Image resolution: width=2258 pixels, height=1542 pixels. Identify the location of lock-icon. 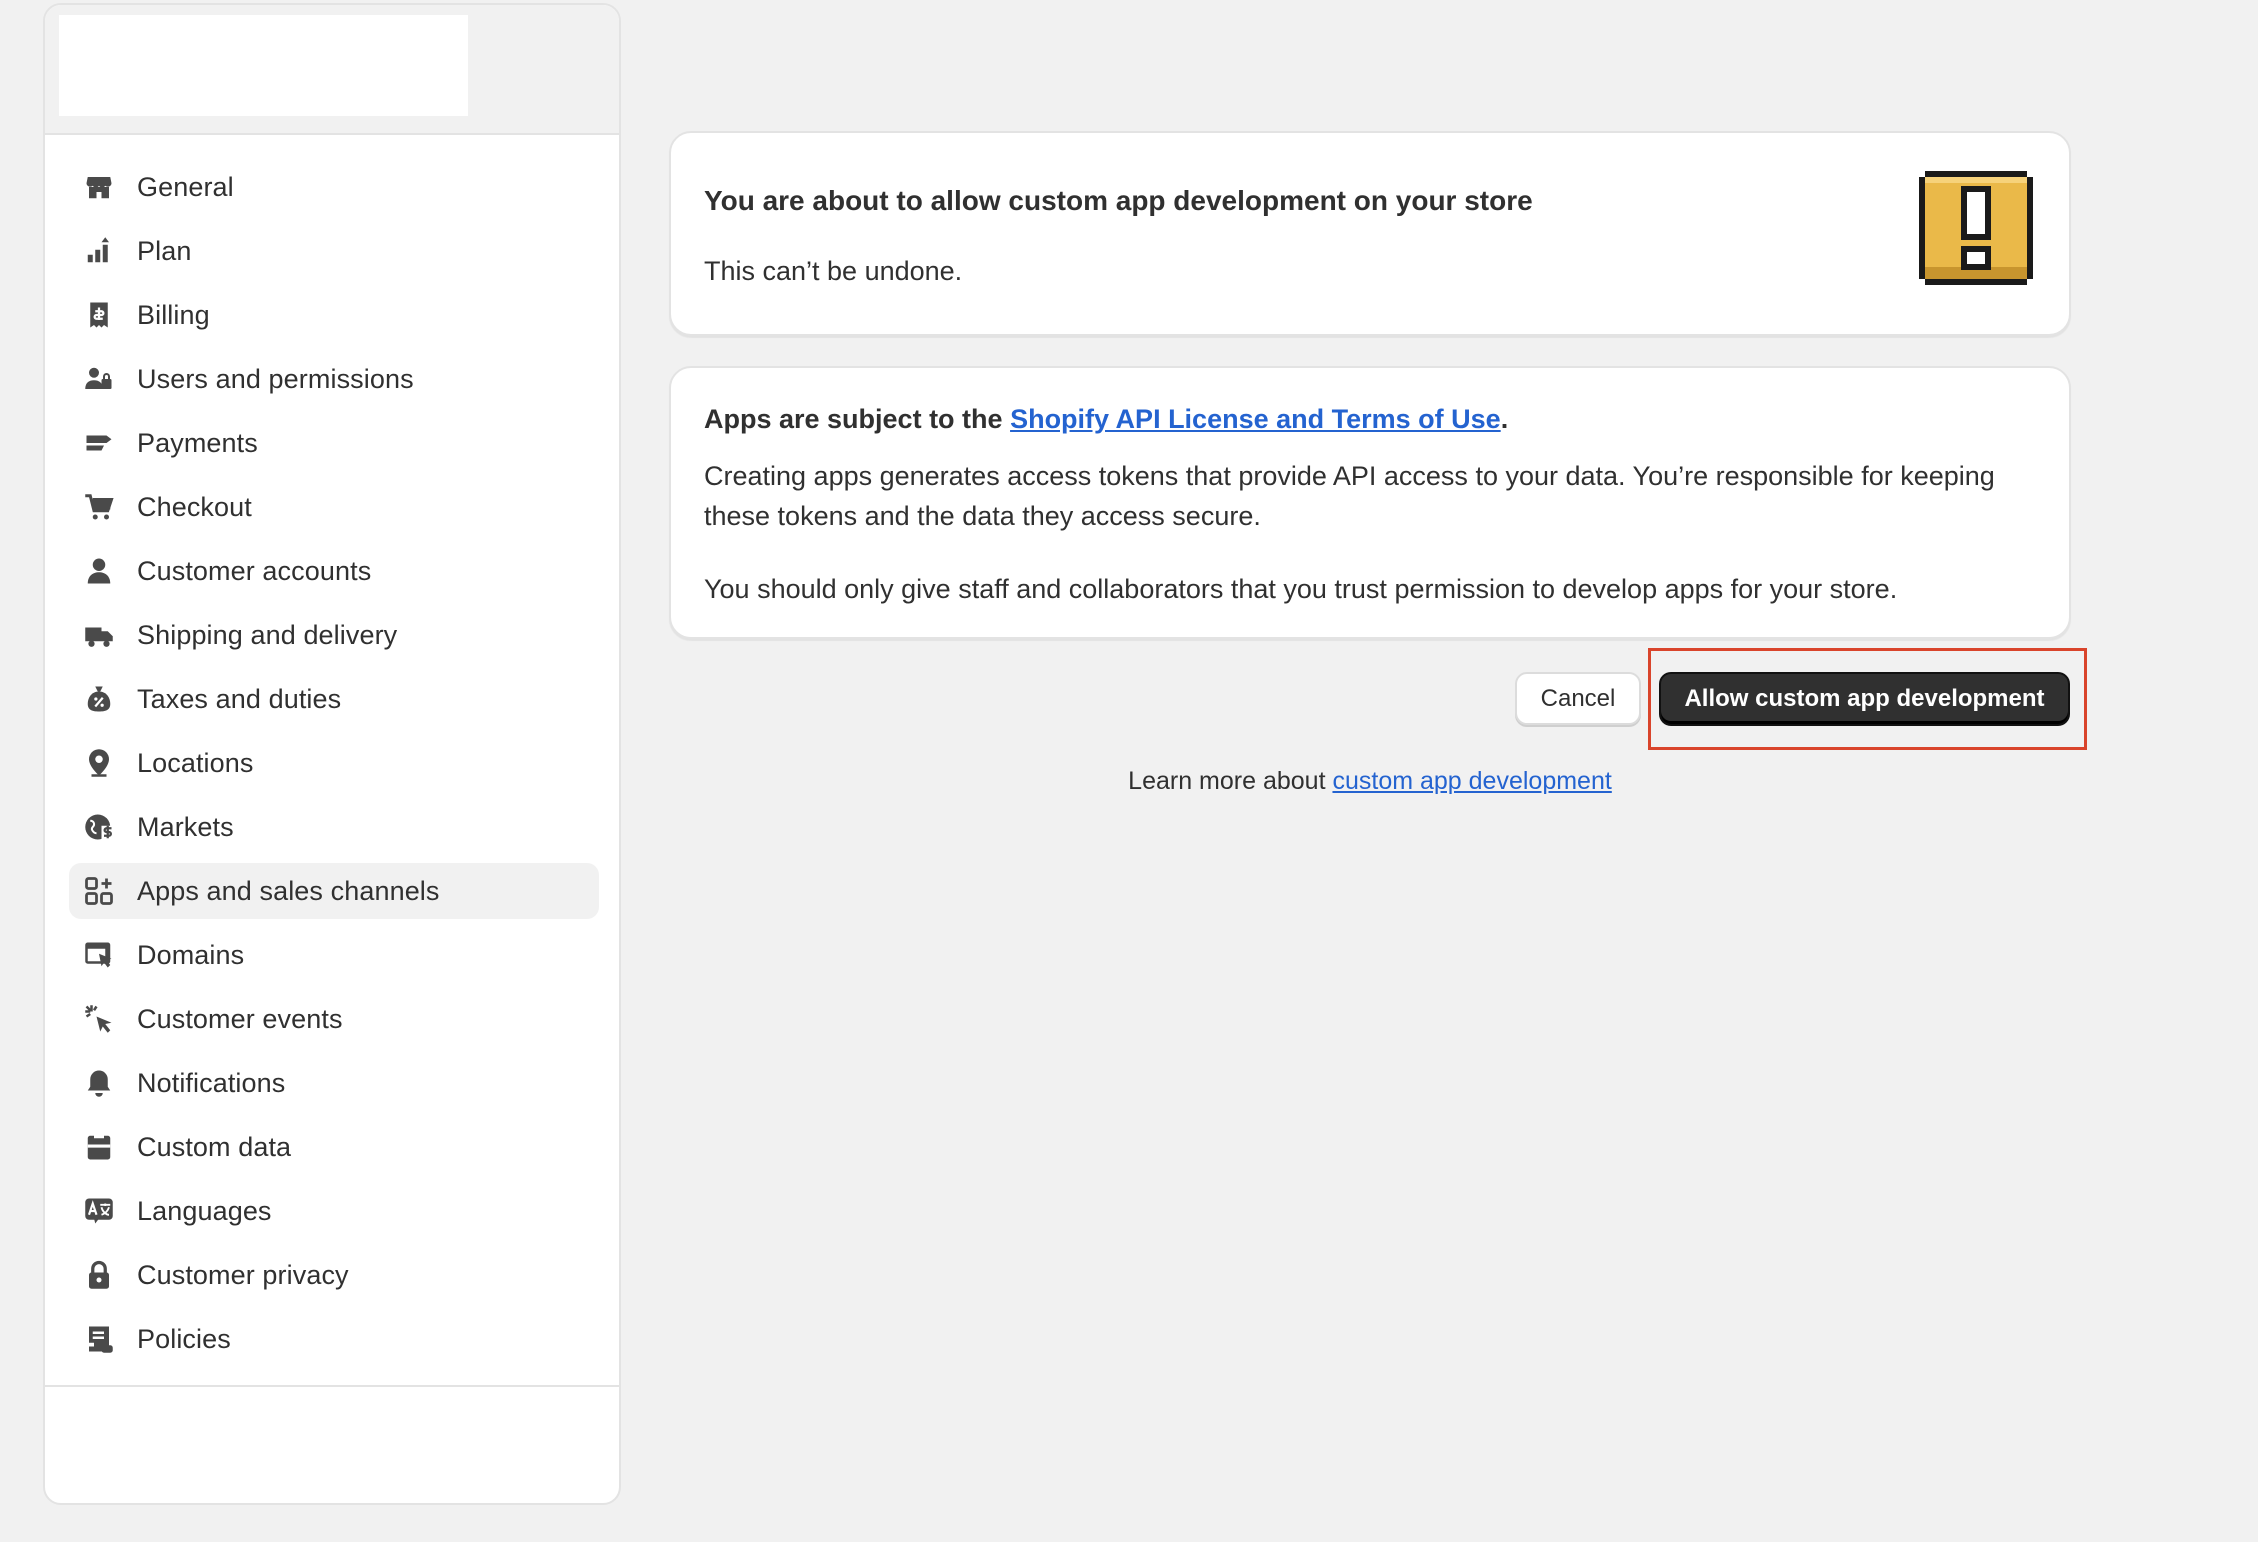
(99, 1275).